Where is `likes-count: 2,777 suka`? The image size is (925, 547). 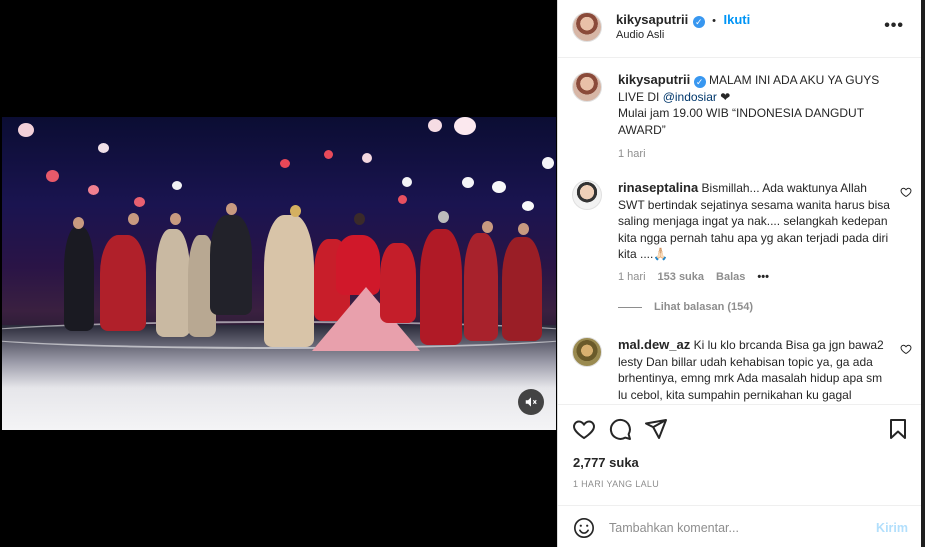
likes-count: 2,777 suka is located at coordinates (606, 462).